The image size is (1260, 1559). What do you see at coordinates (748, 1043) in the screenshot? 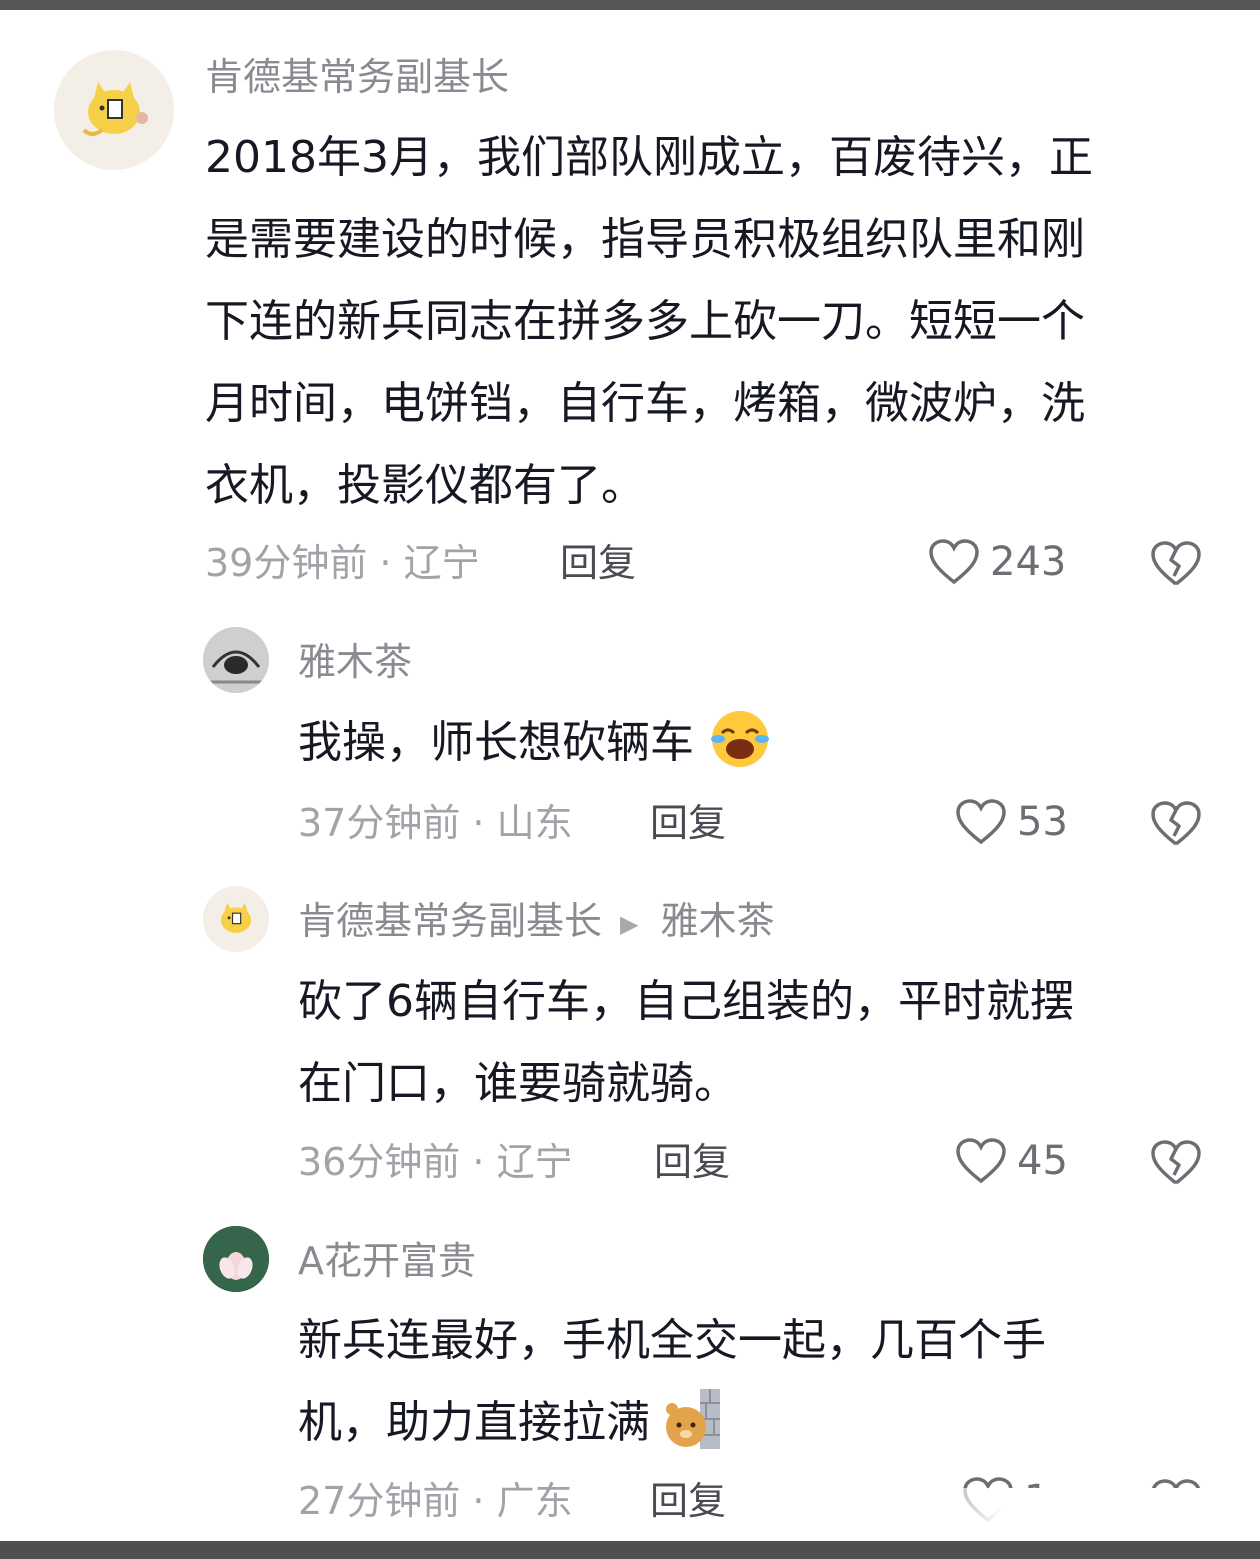
I see `comment-text: 砍了6辆自行车，自己组装的，平时就摆 在门口，谁要骑就骑。` at bounding box center [748, 1043].